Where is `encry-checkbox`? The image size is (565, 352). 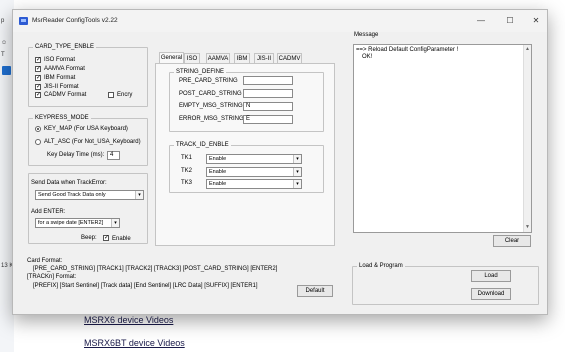 encry-checkbox is located at coordinates (111, 95).